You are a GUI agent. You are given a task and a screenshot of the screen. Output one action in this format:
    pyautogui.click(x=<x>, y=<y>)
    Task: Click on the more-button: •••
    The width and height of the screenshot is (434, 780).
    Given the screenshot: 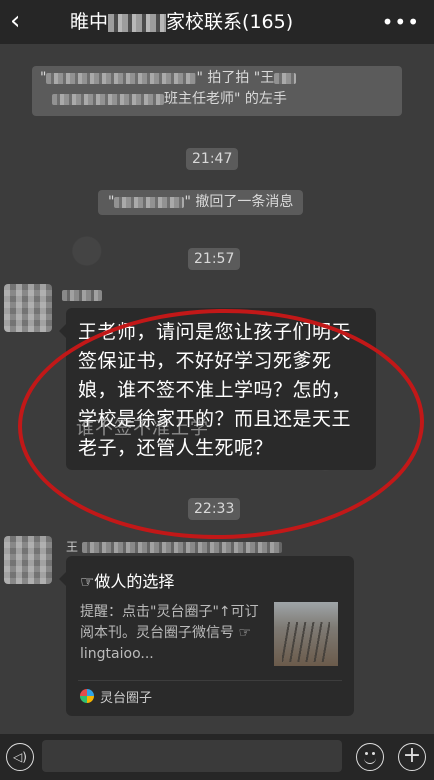 What is the action you would take?
    pyautogui.click(x=401, y=22)
    